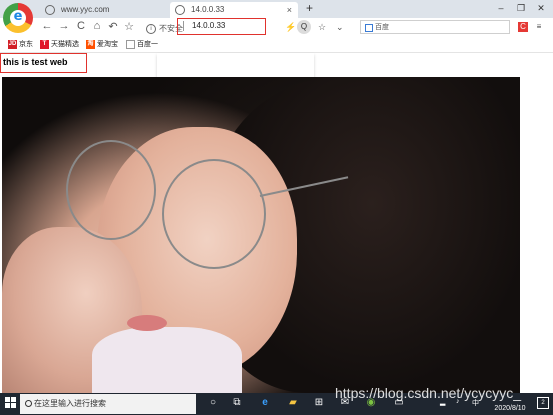 The width and height of the screenshot is (553, 415). What do you see at coordinates (12, 44) in the screenshot?
I see `jd-icon: JD` at bounding box center [12, 44].